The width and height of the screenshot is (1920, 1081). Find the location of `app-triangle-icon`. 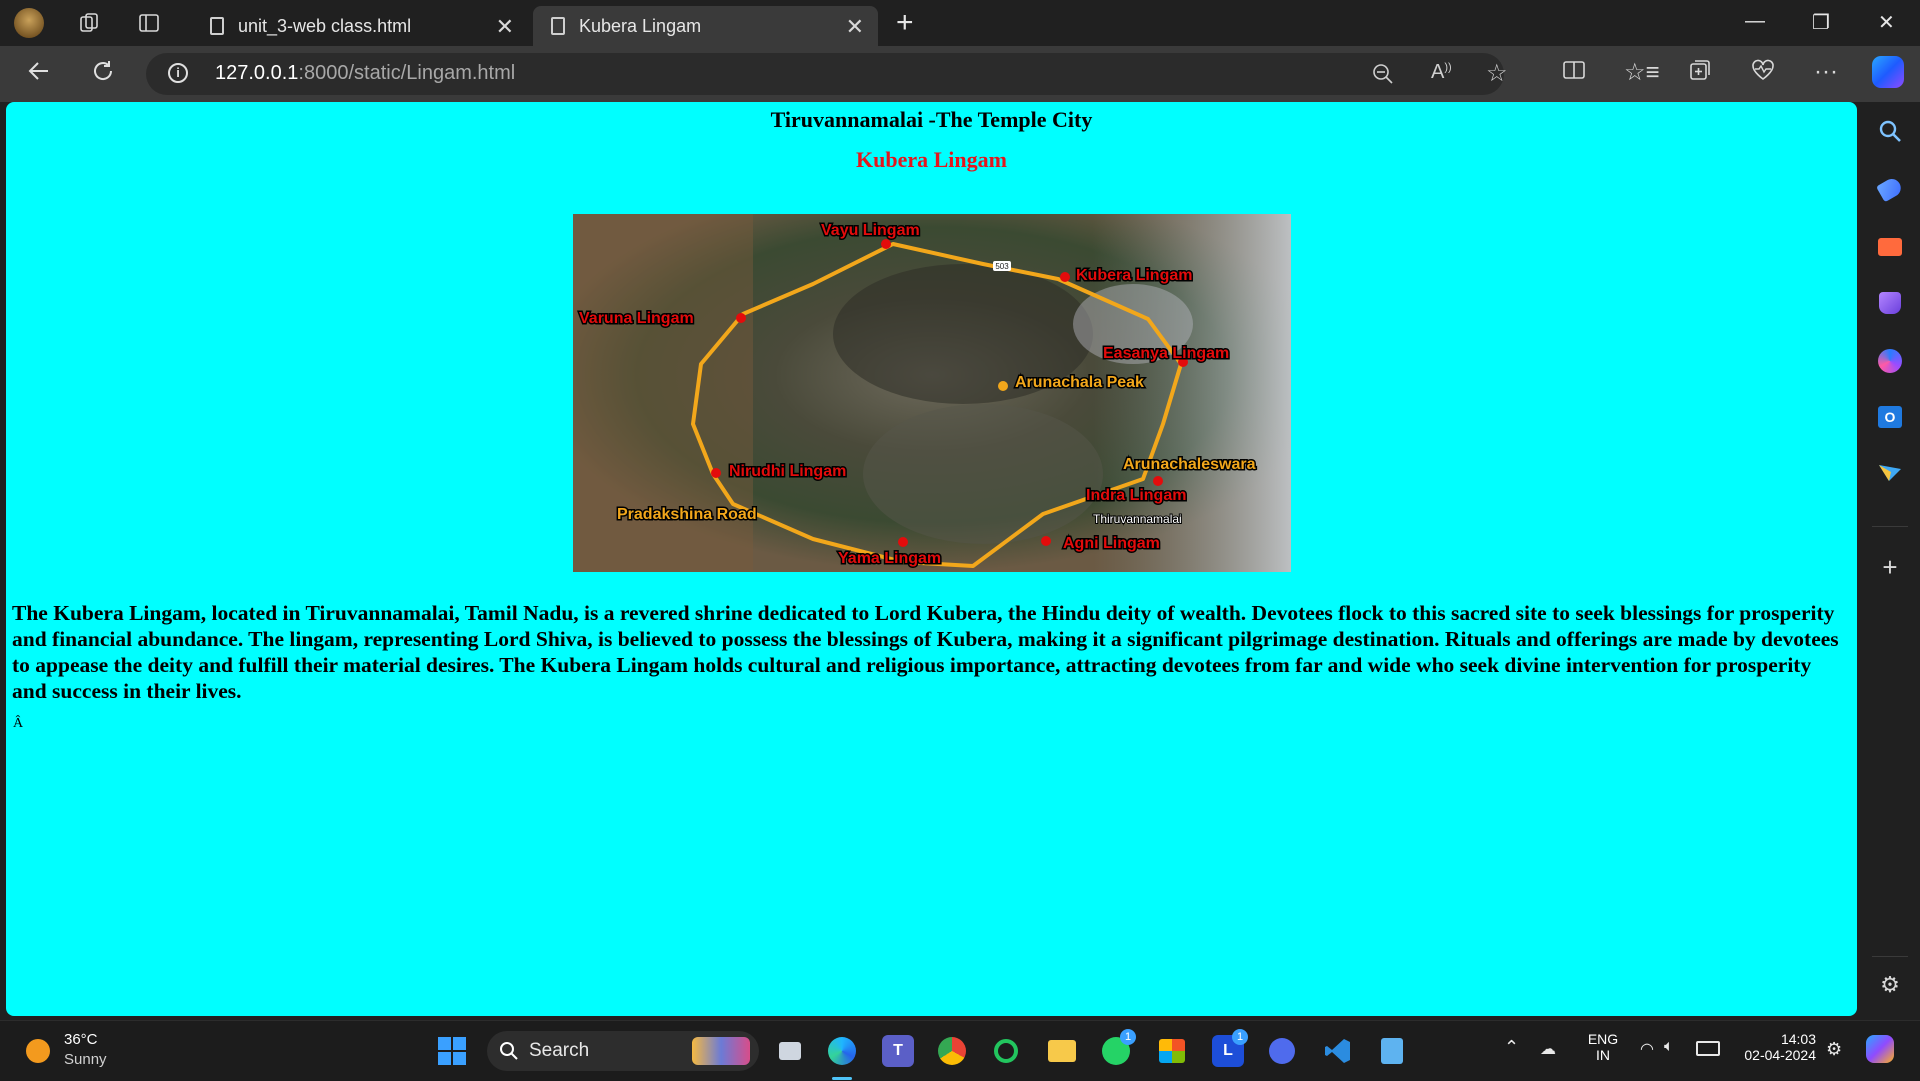

app-triangle-icon is located at coordinates (1282, 1051).